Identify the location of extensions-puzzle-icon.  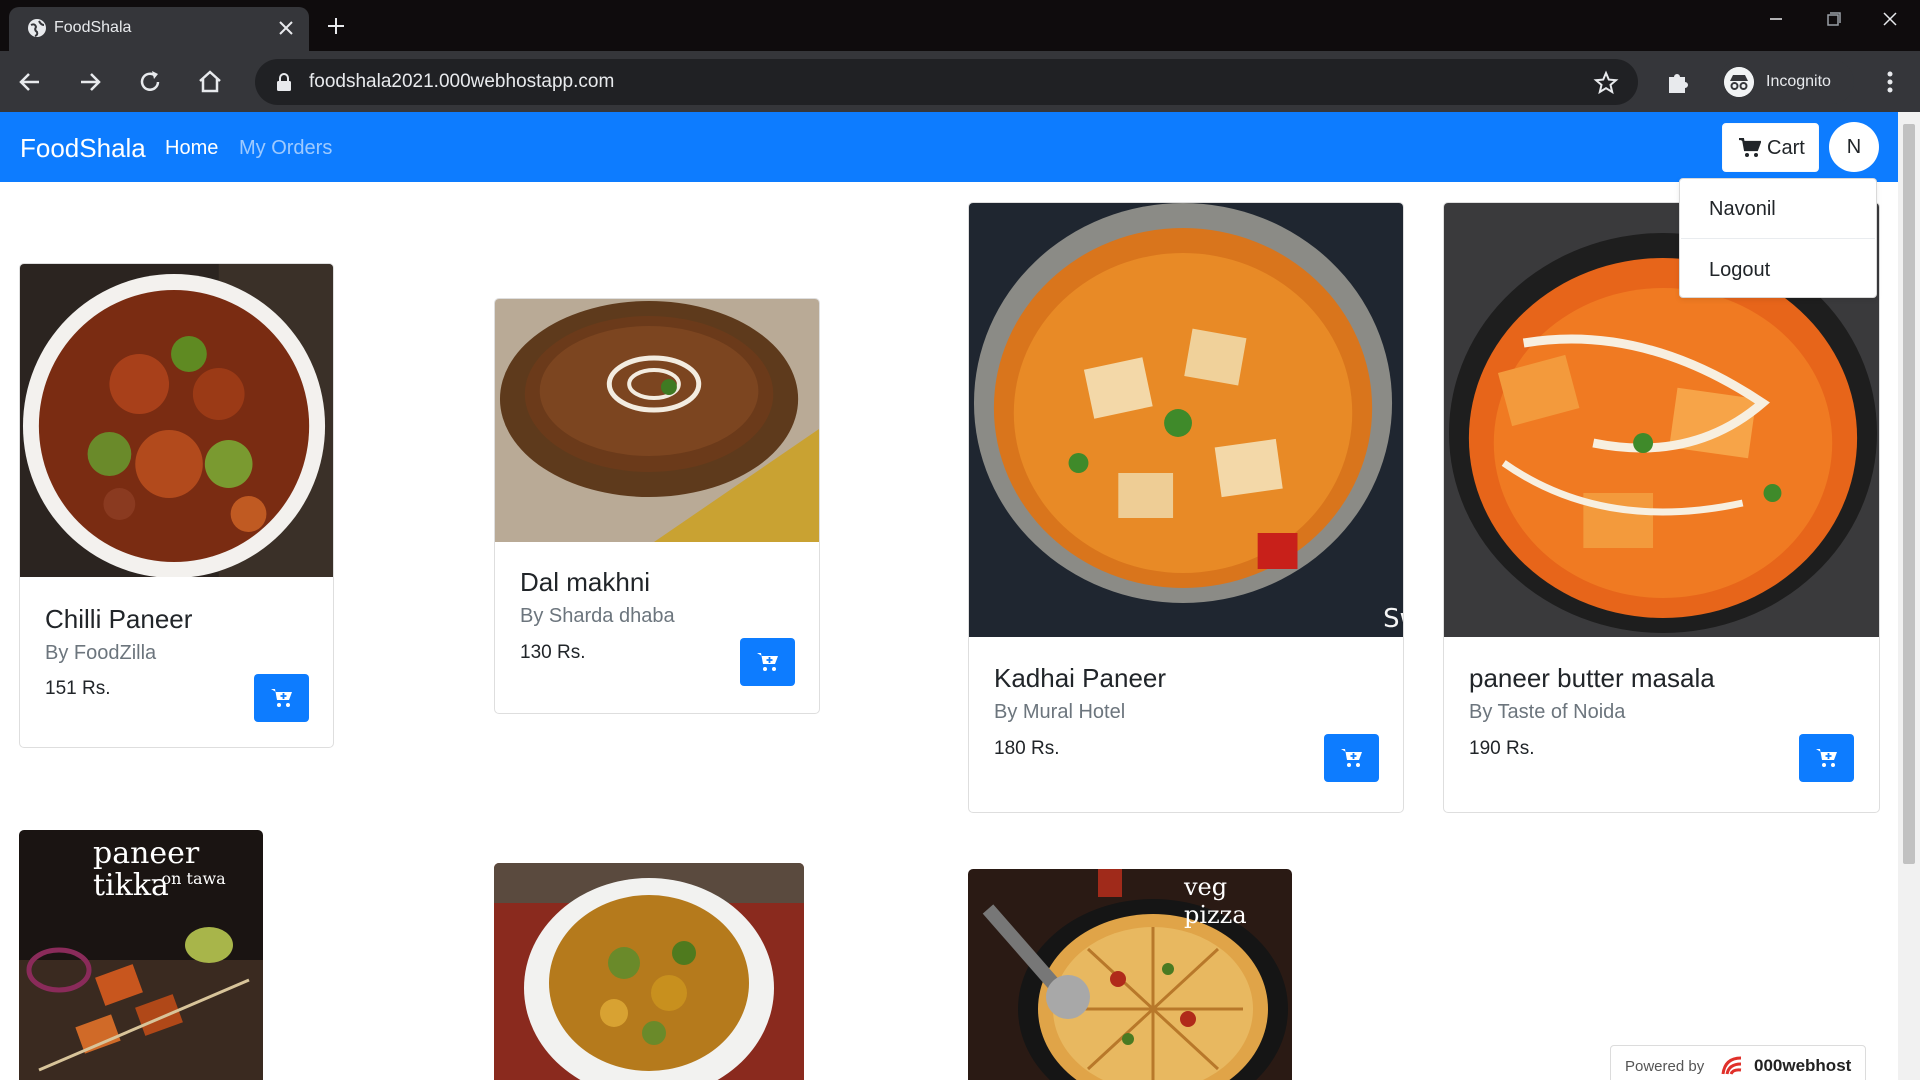
(1679, 82).